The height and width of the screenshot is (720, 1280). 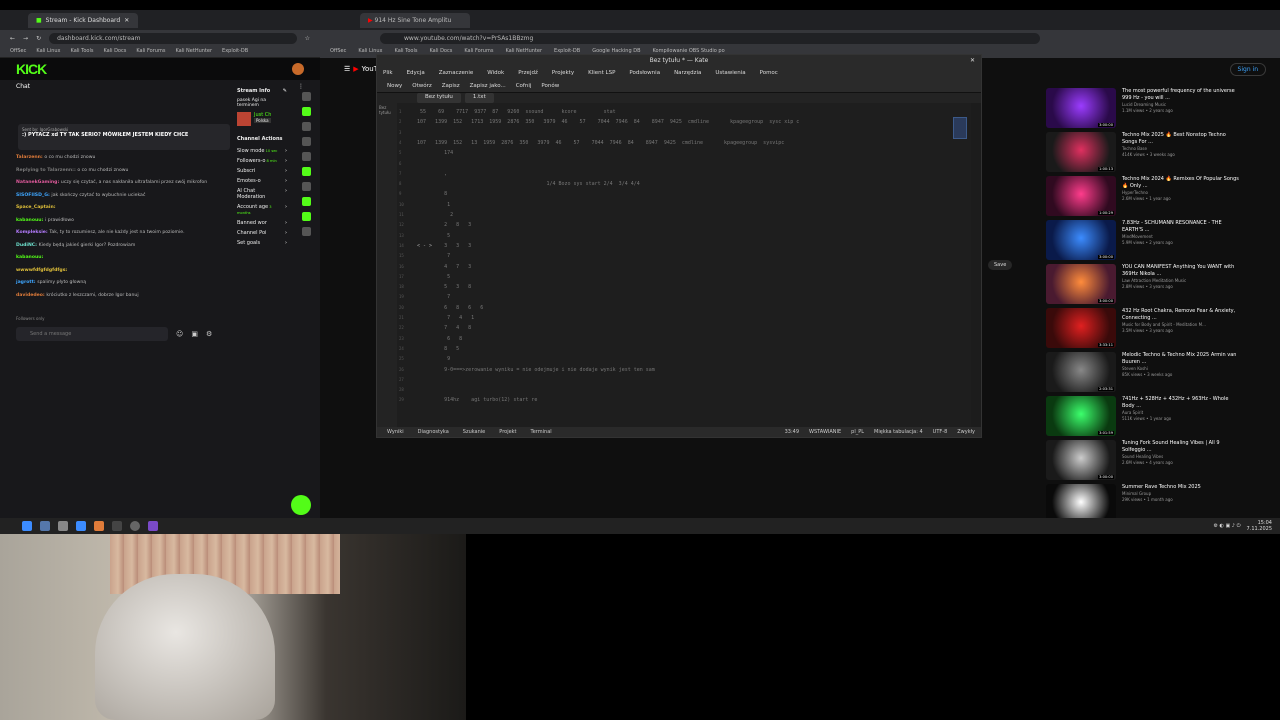 What do you see at coordinates (262, 223) in the screenshot?
I see `channel-action-item: Banned wor ›` at bounding box center [262, 223].